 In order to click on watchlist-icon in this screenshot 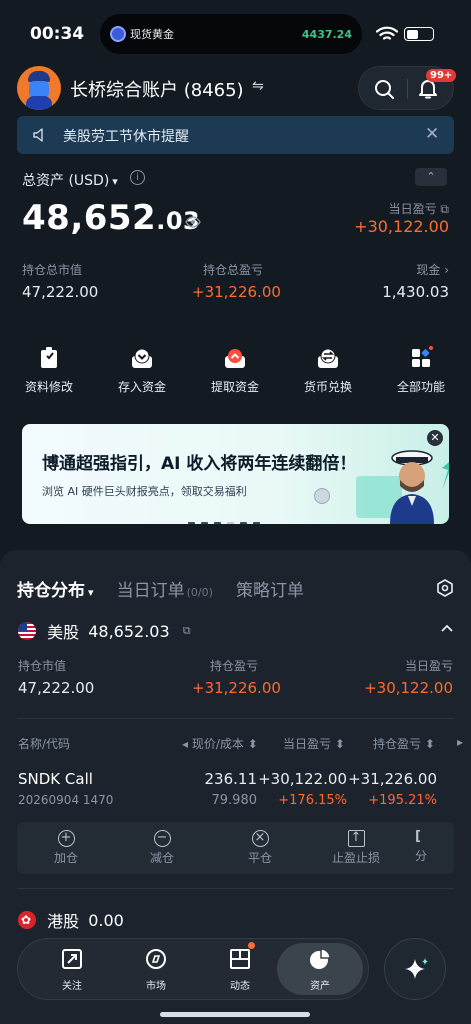, I will do `click(72, 959)`.